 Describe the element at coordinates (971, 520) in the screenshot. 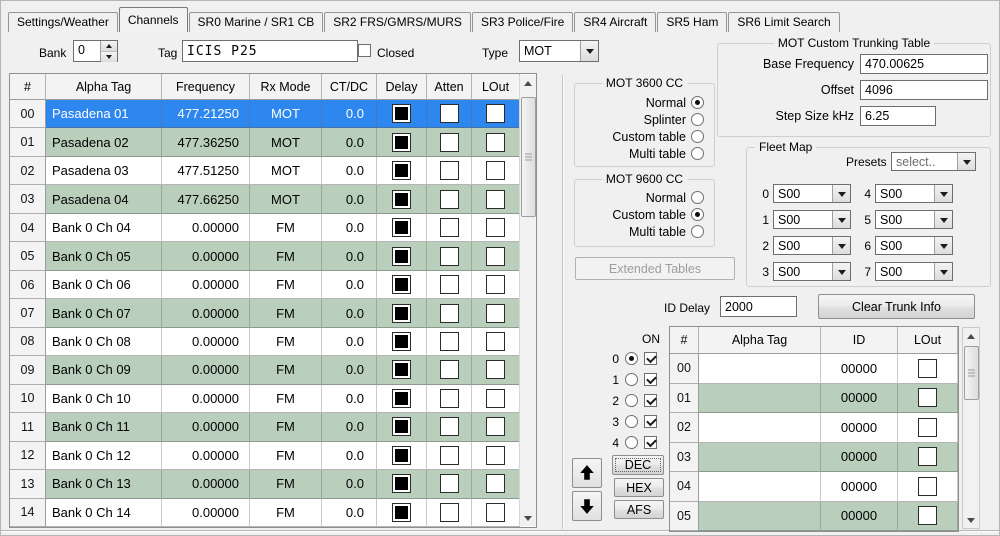

I see `scroll-down-button` at that location.